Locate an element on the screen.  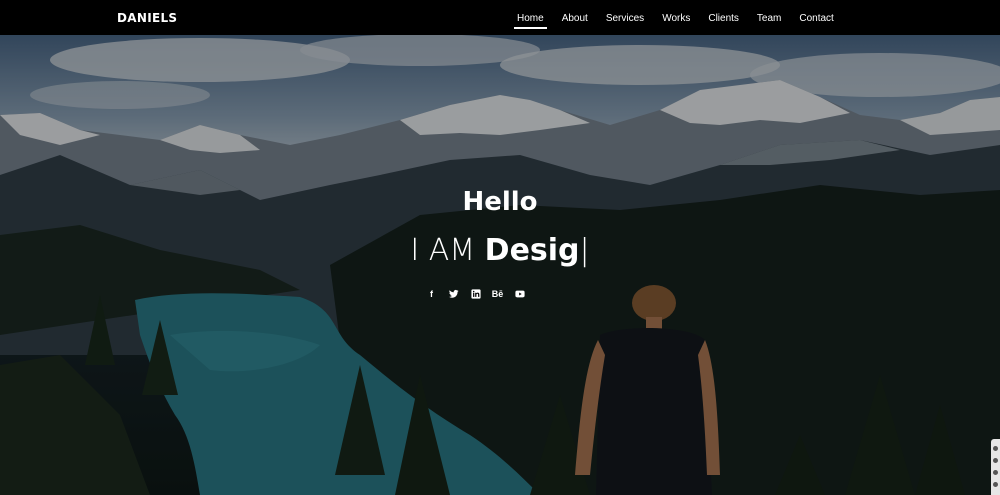
behance-icon: Bē is located at coordinates (498, 293).